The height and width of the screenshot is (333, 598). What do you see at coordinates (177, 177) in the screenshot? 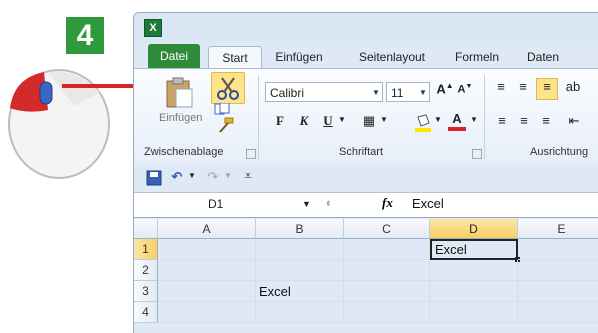
I see `undo-icon: ↶` at bounding box center [177, 177].